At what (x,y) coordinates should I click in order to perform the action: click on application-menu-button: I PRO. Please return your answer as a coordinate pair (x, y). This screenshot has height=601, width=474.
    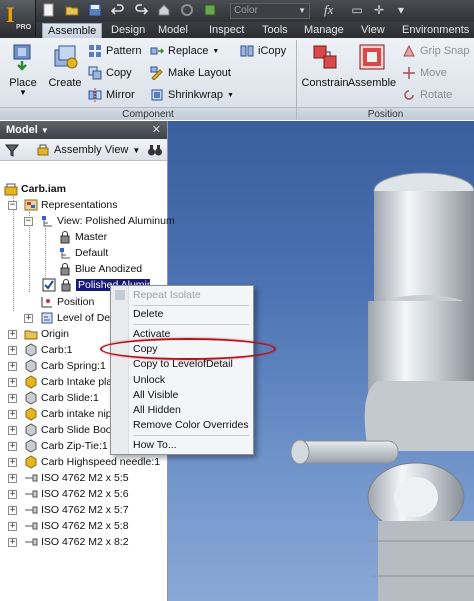
    Looking at the image, I should click on (18, 18).